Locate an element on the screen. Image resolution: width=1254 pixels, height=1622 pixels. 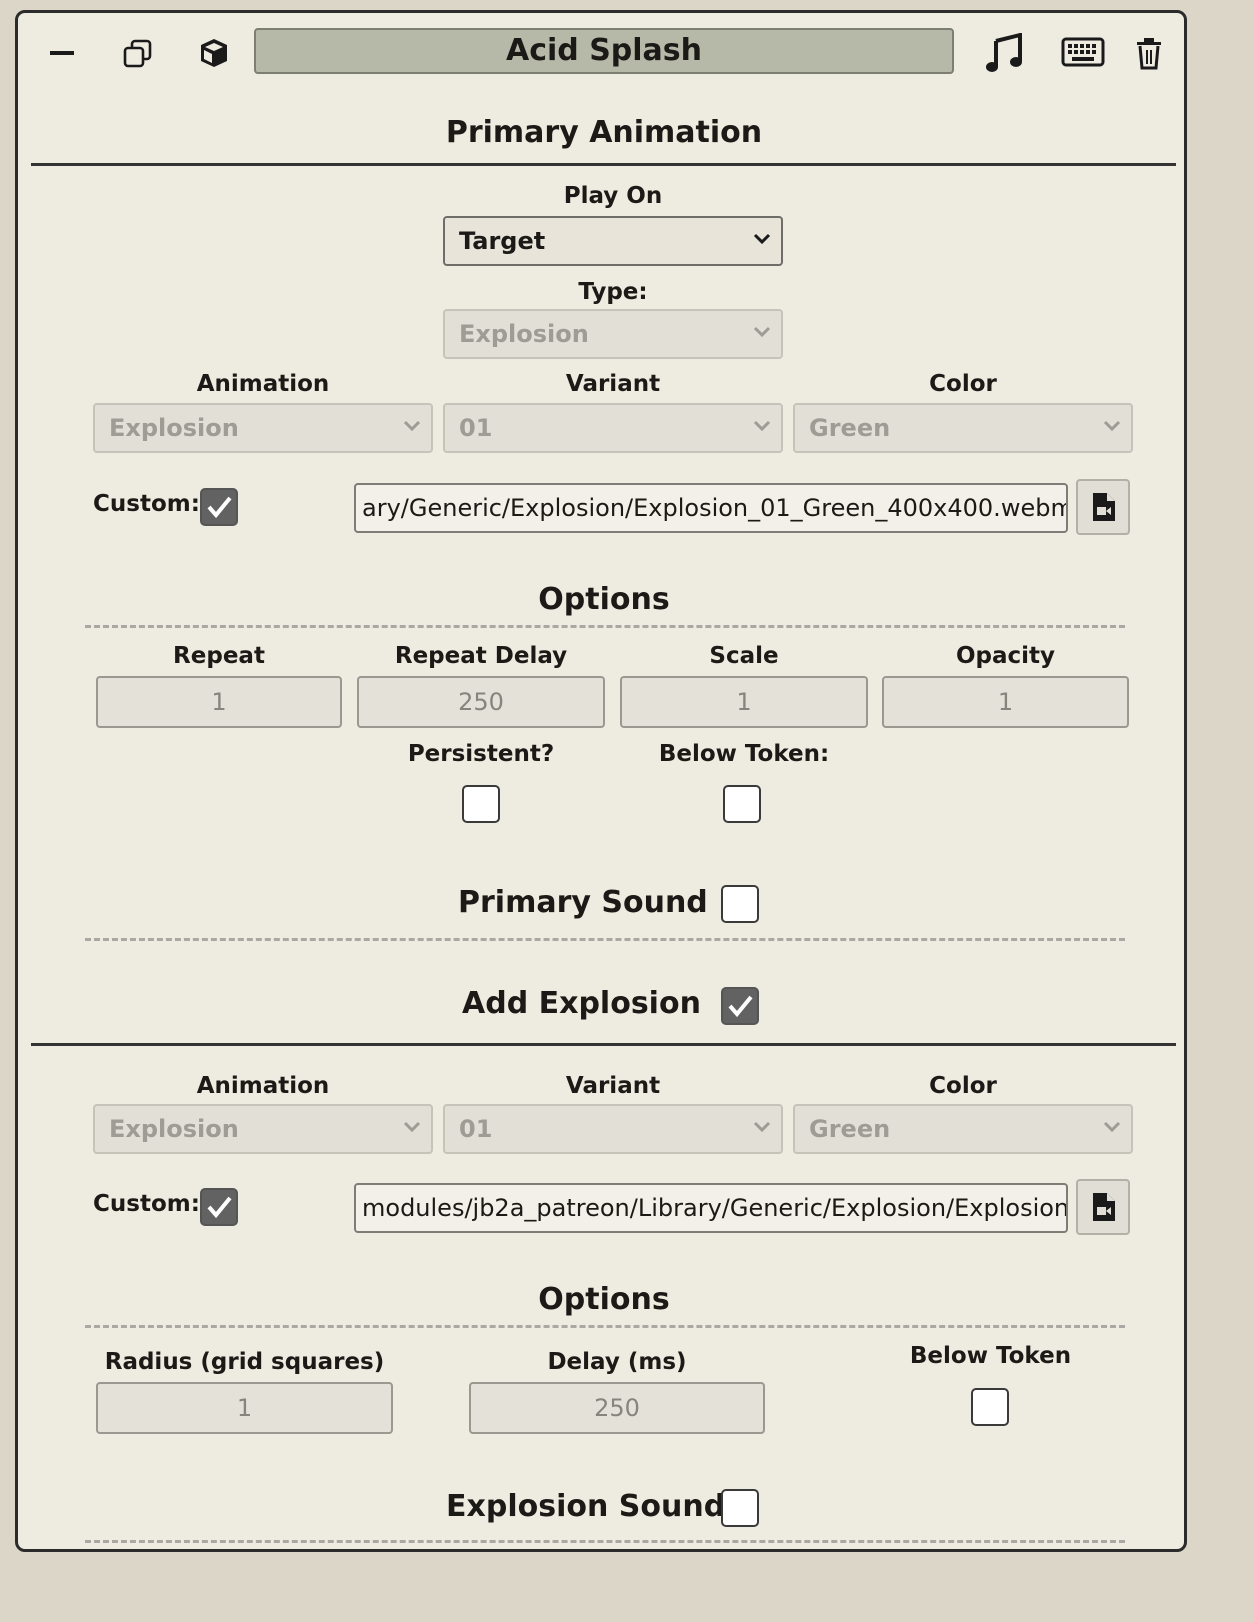
explosion-animation-value: Explosion is located at coordinates (174, 1129).